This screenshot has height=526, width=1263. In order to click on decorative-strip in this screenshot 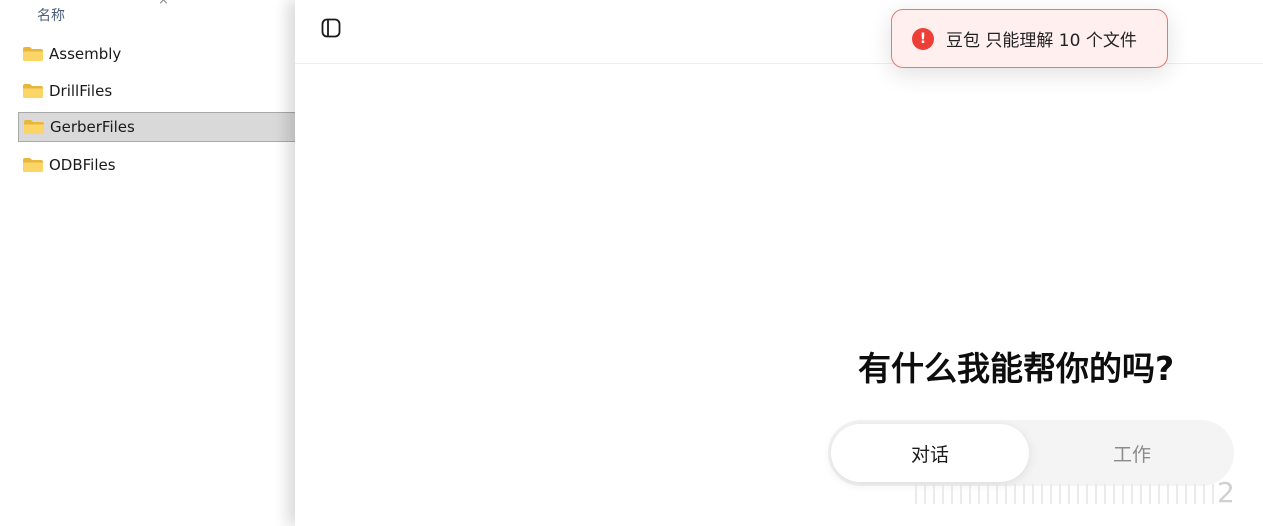, I will do `click(1065, 494)`.